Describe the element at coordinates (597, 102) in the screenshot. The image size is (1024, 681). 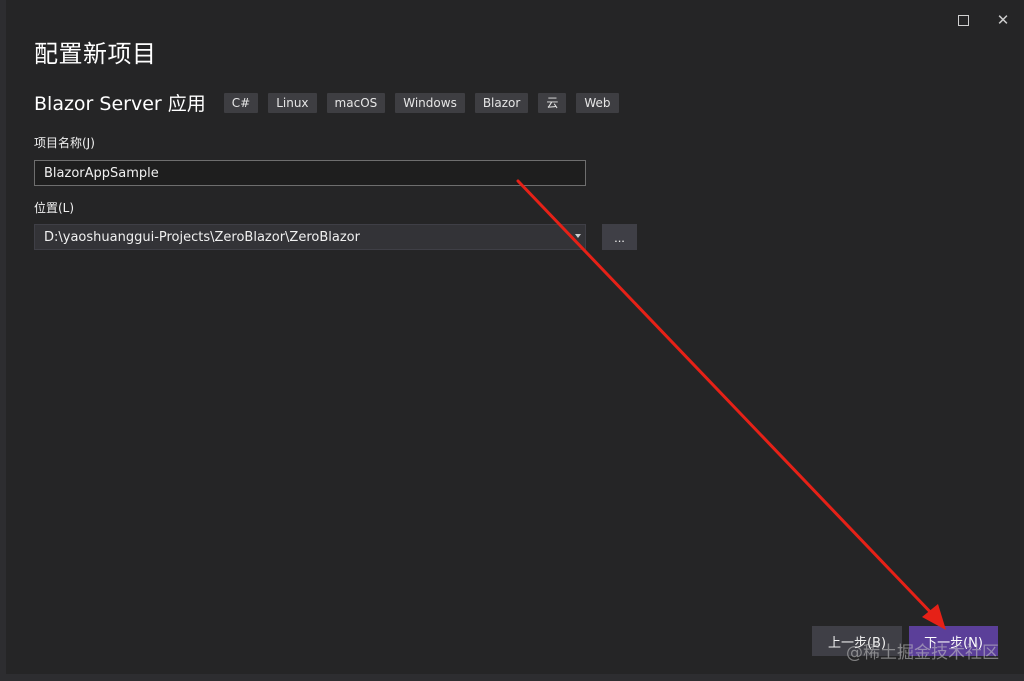
I see `tag-web: Web` at that location.